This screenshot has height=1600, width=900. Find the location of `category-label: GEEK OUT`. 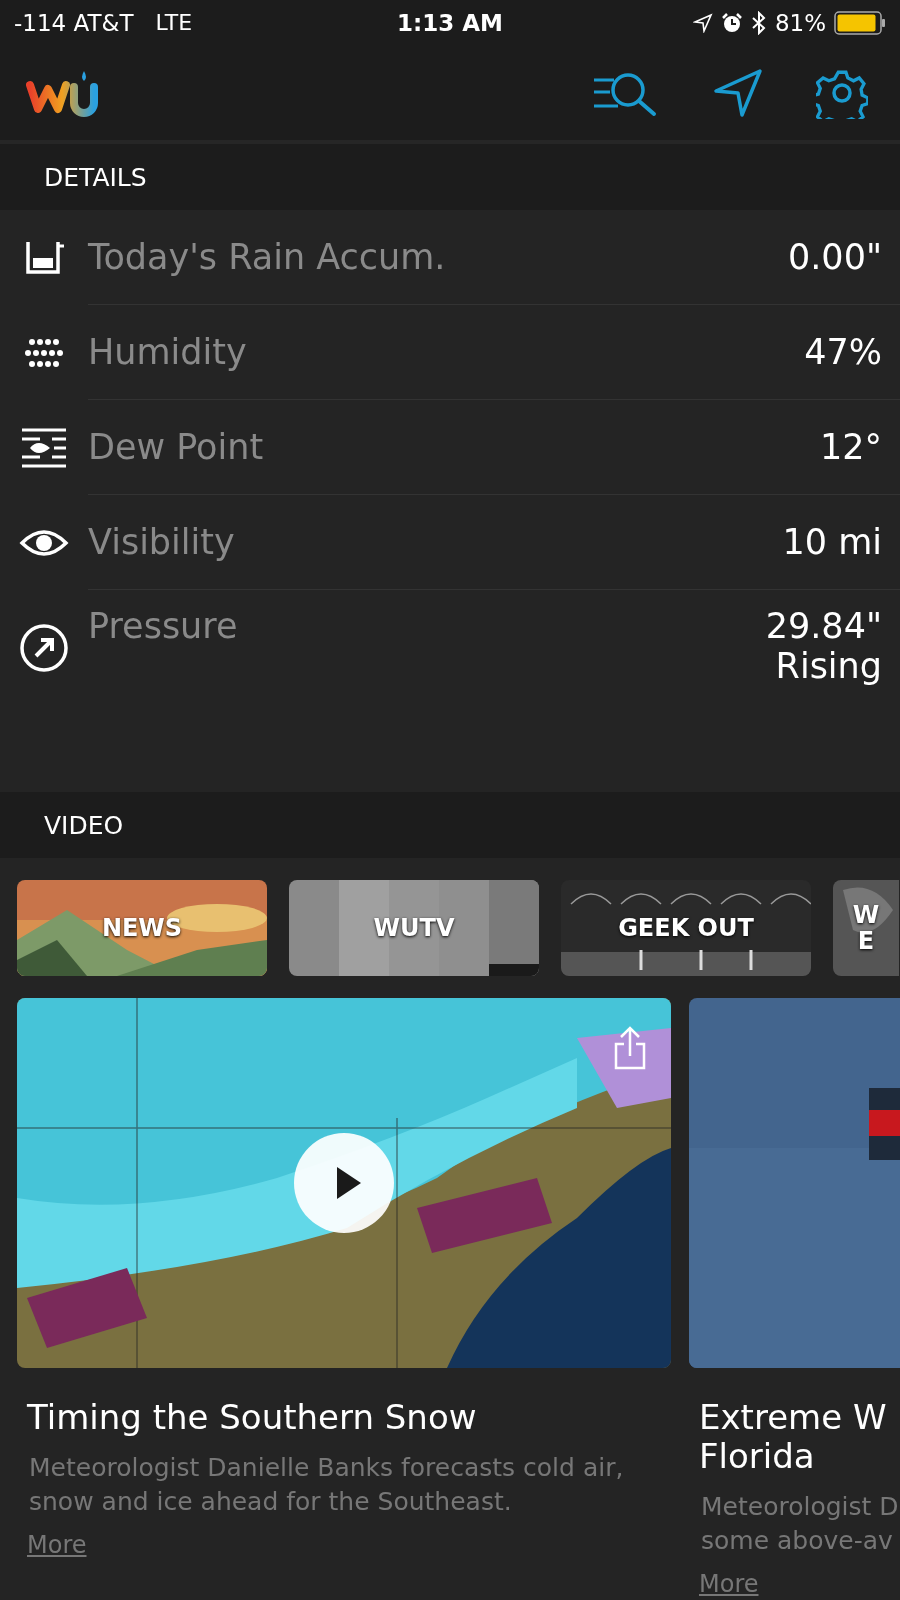

category-label: GEEK OUT is located at coordinates (686, 928).